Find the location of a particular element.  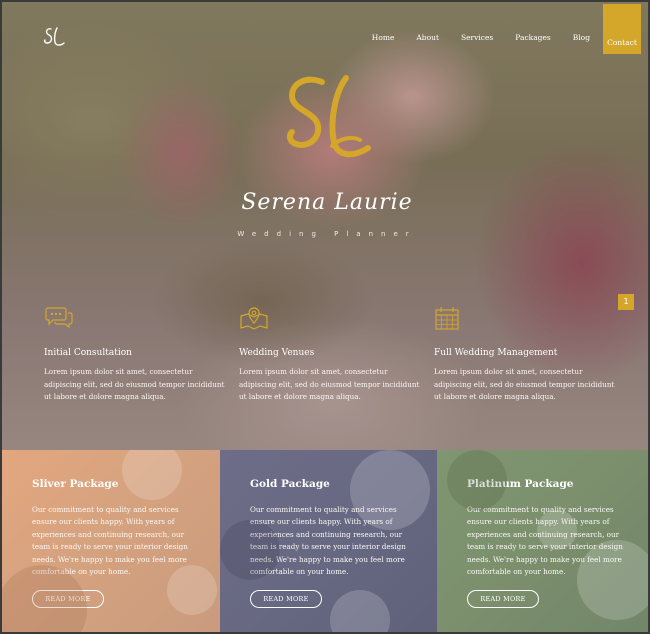

feature-title: Initial Consultation is located at coordinates (88, 353).